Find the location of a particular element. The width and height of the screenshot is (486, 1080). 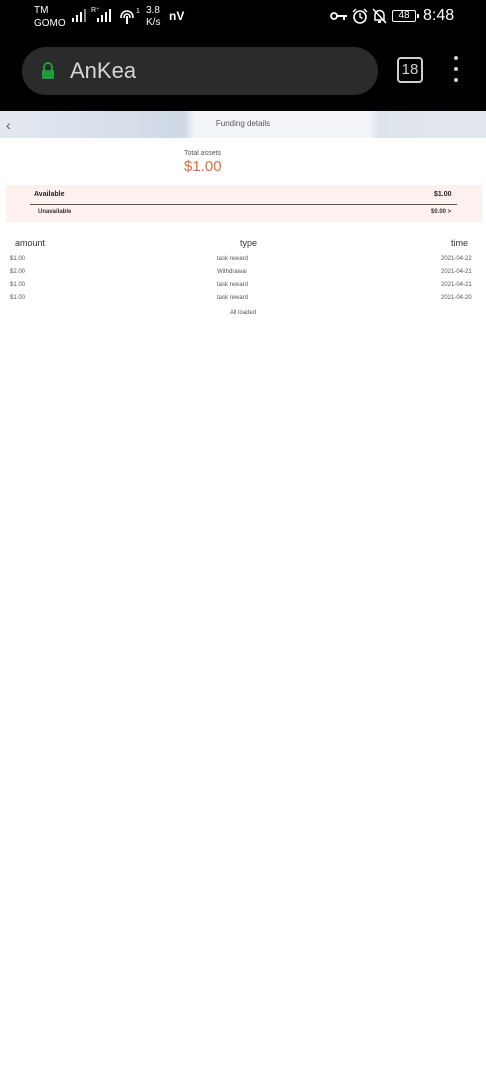

signal-bars-icon is located at coordinates (79, 15).